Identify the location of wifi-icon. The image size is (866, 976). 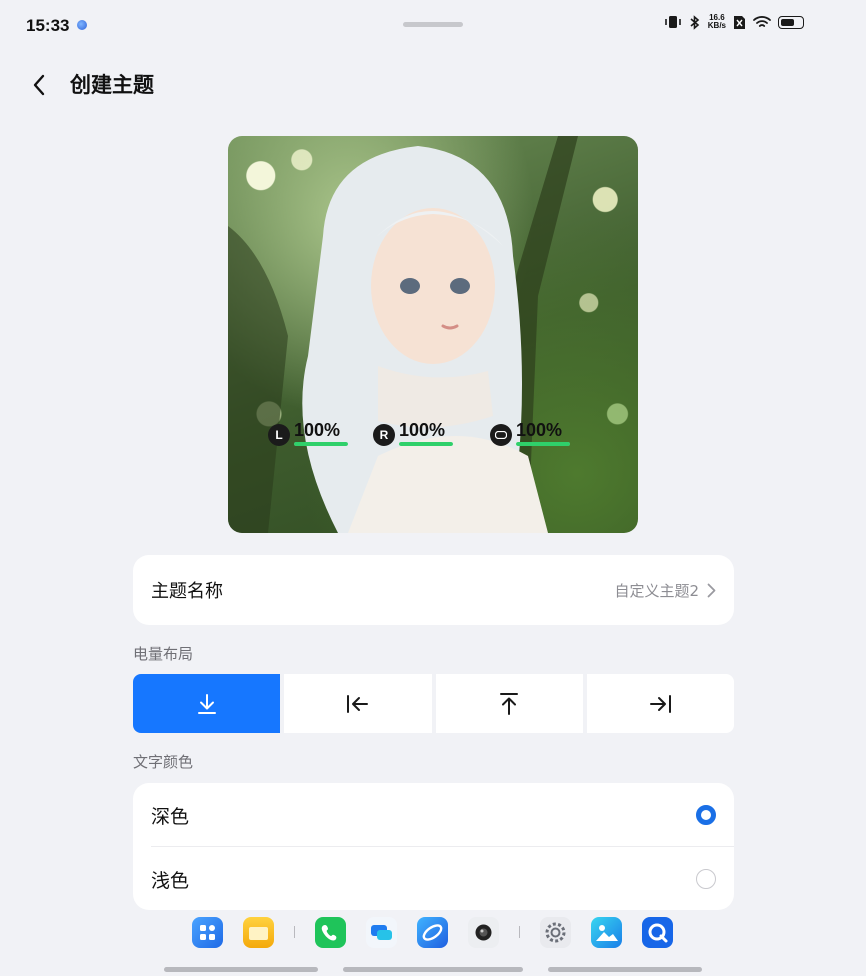
(762, 22).